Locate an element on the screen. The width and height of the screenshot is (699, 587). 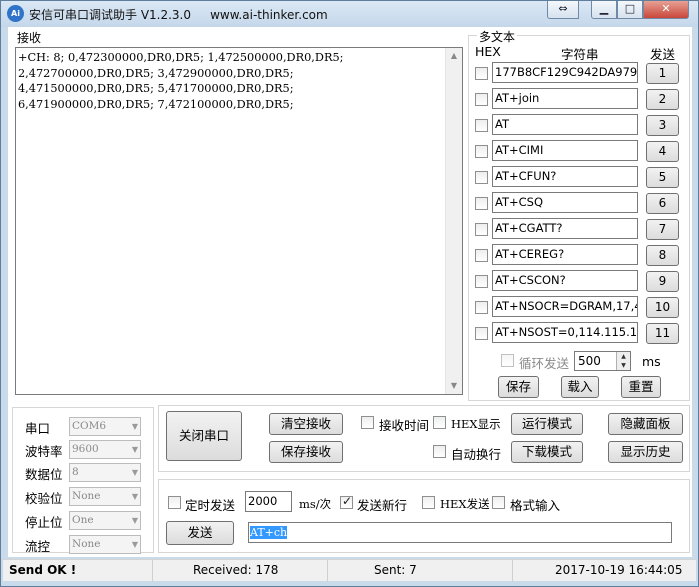
send-row-button: 4 is located at coordinates (662, 151).